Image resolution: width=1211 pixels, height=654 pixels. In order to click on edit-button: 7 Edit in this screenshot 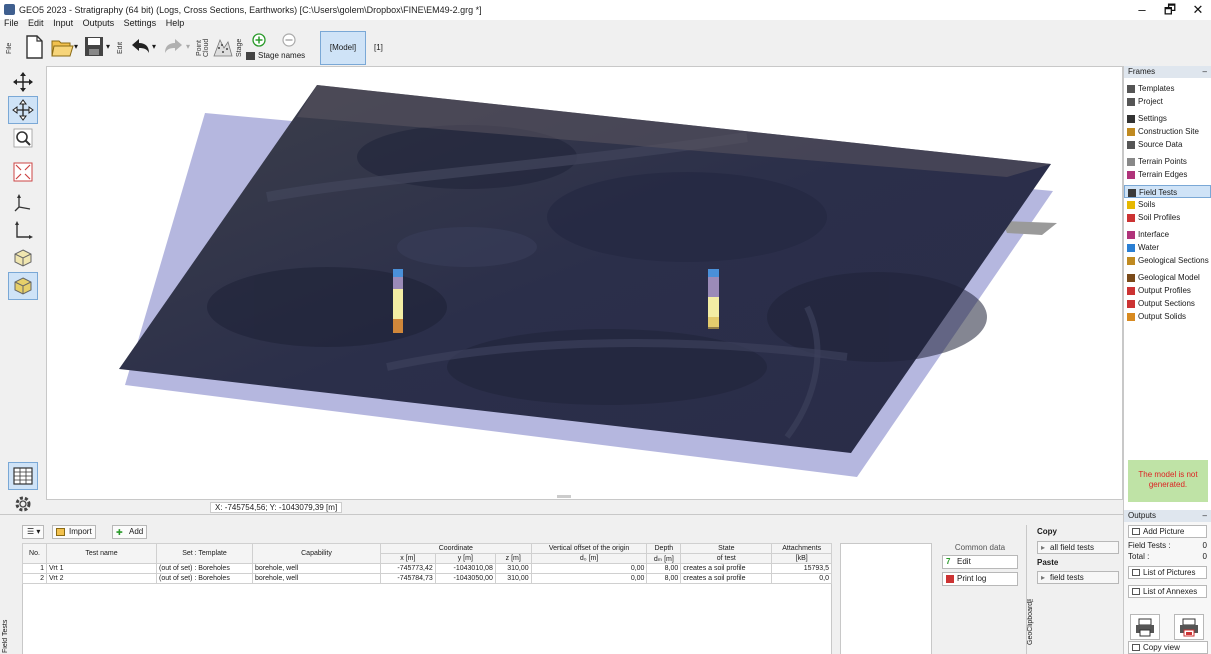, I will do `click(980, 562)`.